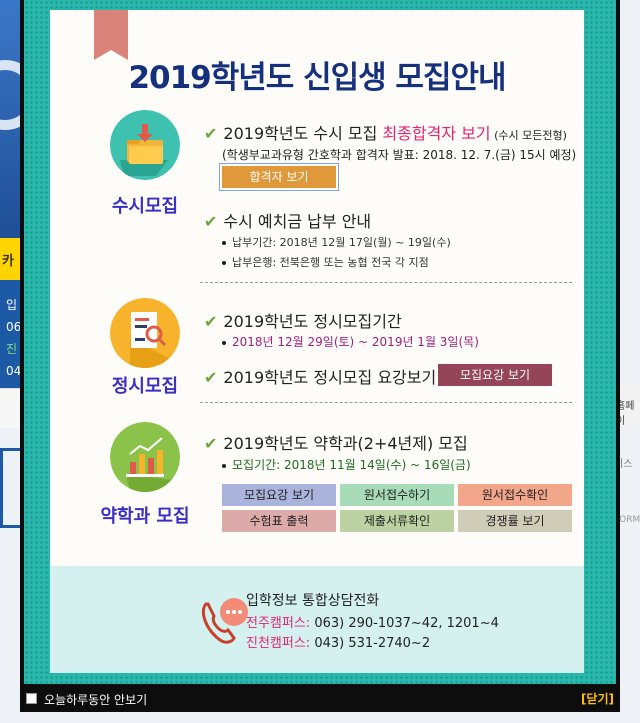 The width and height of the screenshot is (640, 723). What do you see at coordinates (145, 386) in the screenshot?
I see `section-label-jeongsi: 정시모집` at bounding box center [145, 386].